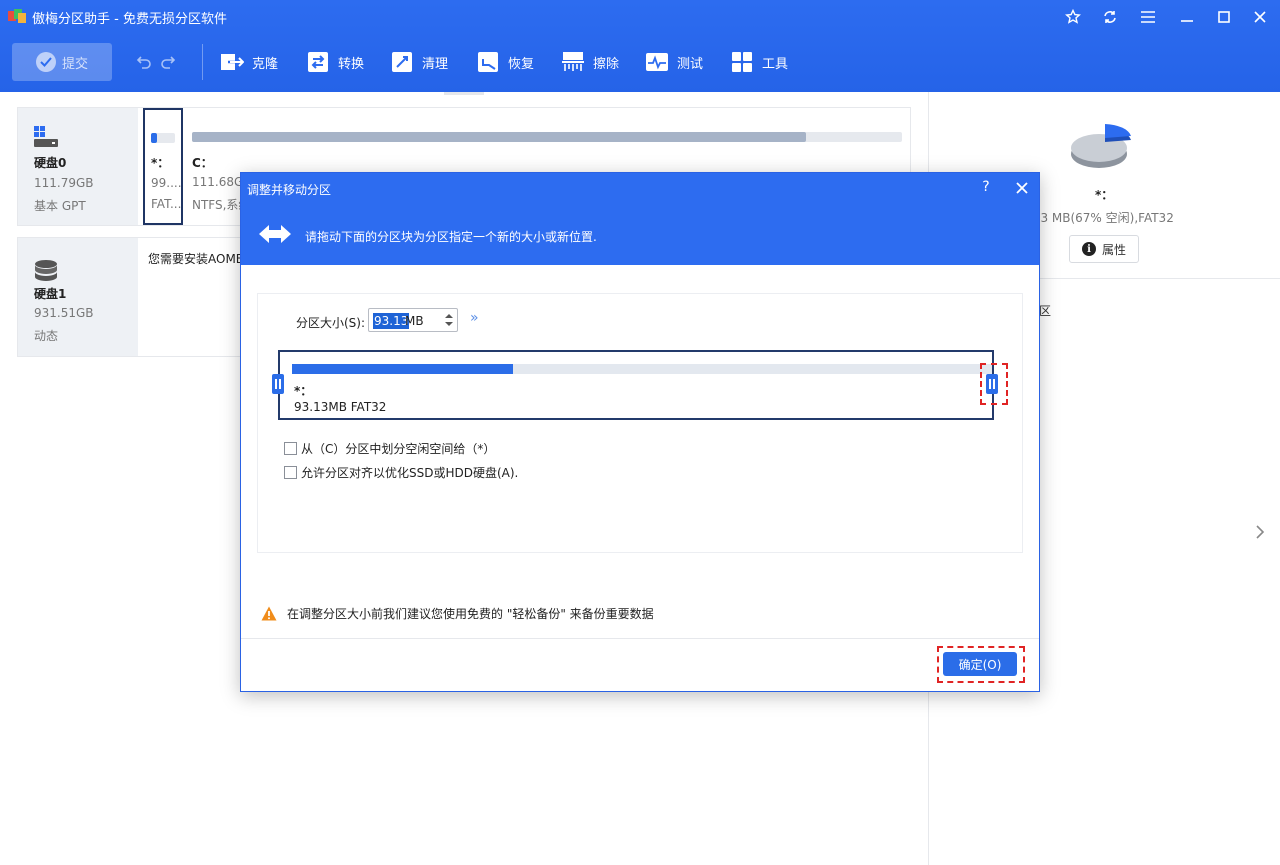  I want to click on chevron-right-icon, so click(1260, 532).